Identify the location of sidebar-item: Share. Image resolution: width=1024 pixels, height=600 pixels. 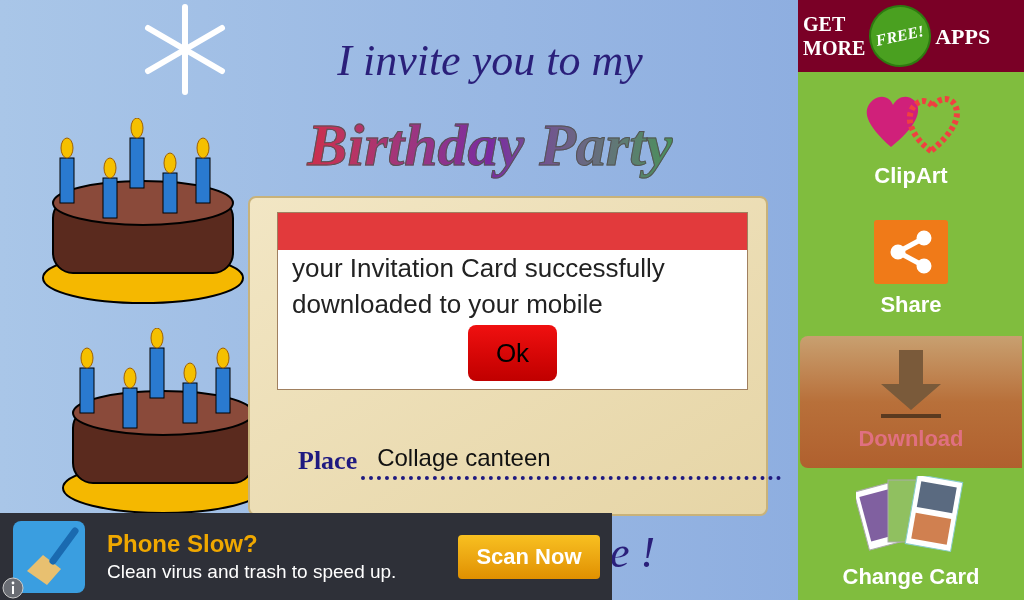
(911, 270).